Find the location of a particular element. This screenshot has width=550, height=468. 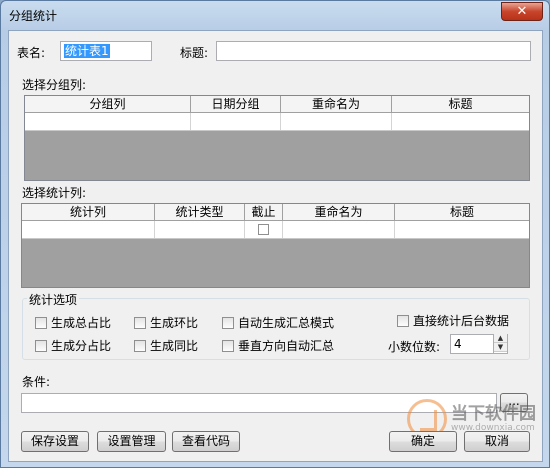

auto-summary-mode-option: 自动生成汇总模式 is located at coordinates (278, 322).